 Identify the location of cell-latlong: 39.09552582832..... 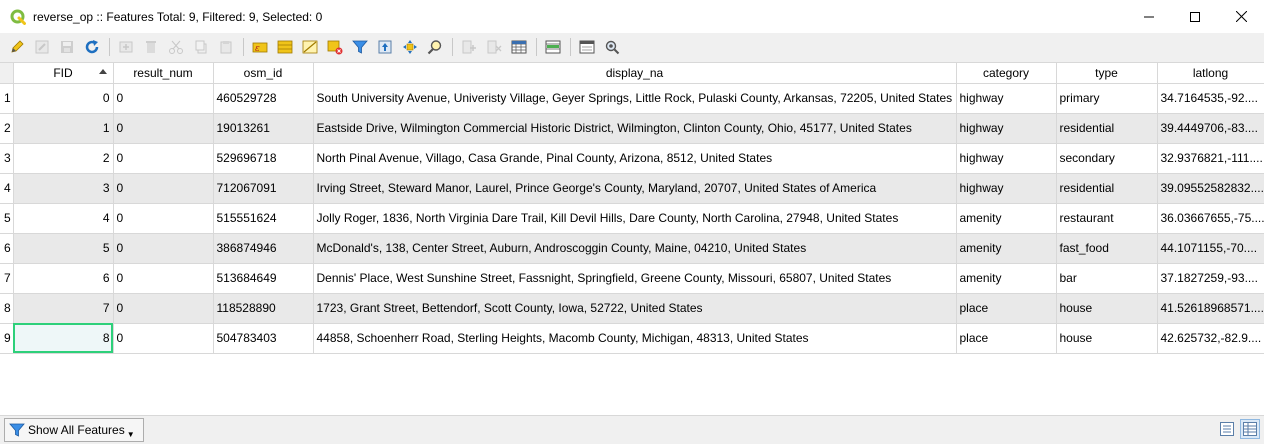
(1210, 188).